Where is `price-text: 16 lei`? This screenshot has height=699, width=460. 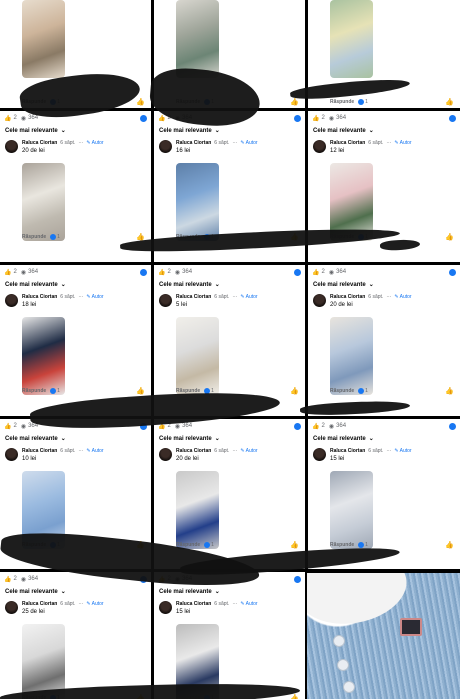 price-text: 16 lei is located at coordinates (183, 151).